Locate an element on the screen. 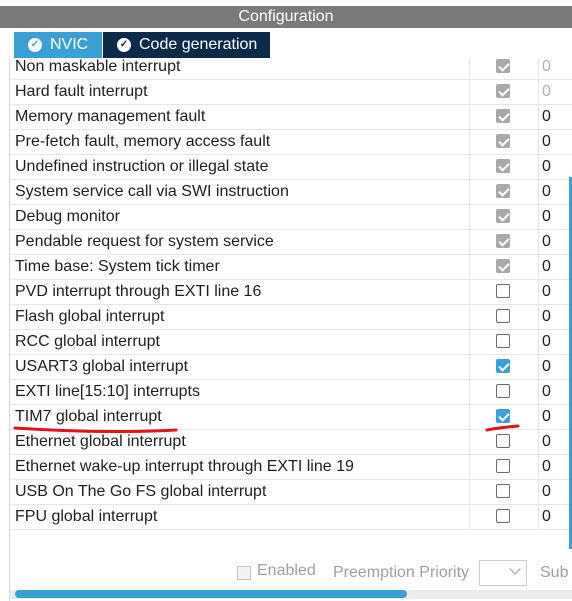 Image resolution: width=572 pixels, height=601 pixels. interrupt-name: PVD interrupt through EXTI line 16 is located at coordinates (138, 291).